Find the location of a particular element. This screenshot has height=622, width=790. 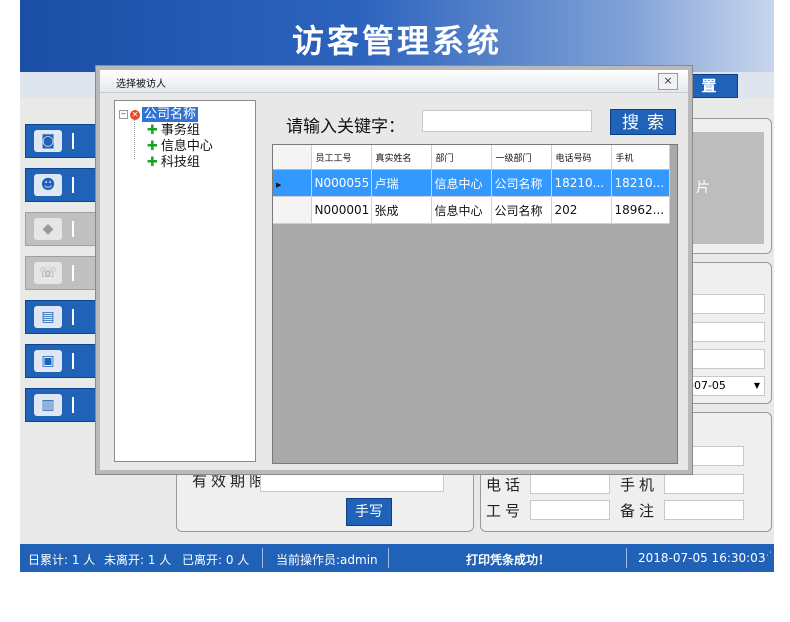

close-icon: × is located at coordinates (668, 81).